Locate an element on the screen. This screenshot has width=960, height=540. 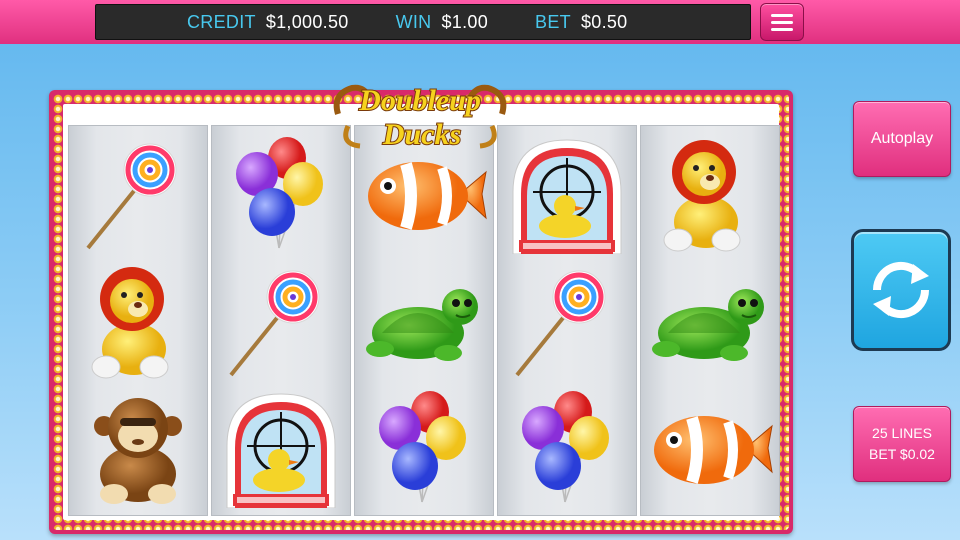
balance-bar: CREDIT $1,000.50 WIN $1.00 BET $0.50 is located at coordinates (423, 22).